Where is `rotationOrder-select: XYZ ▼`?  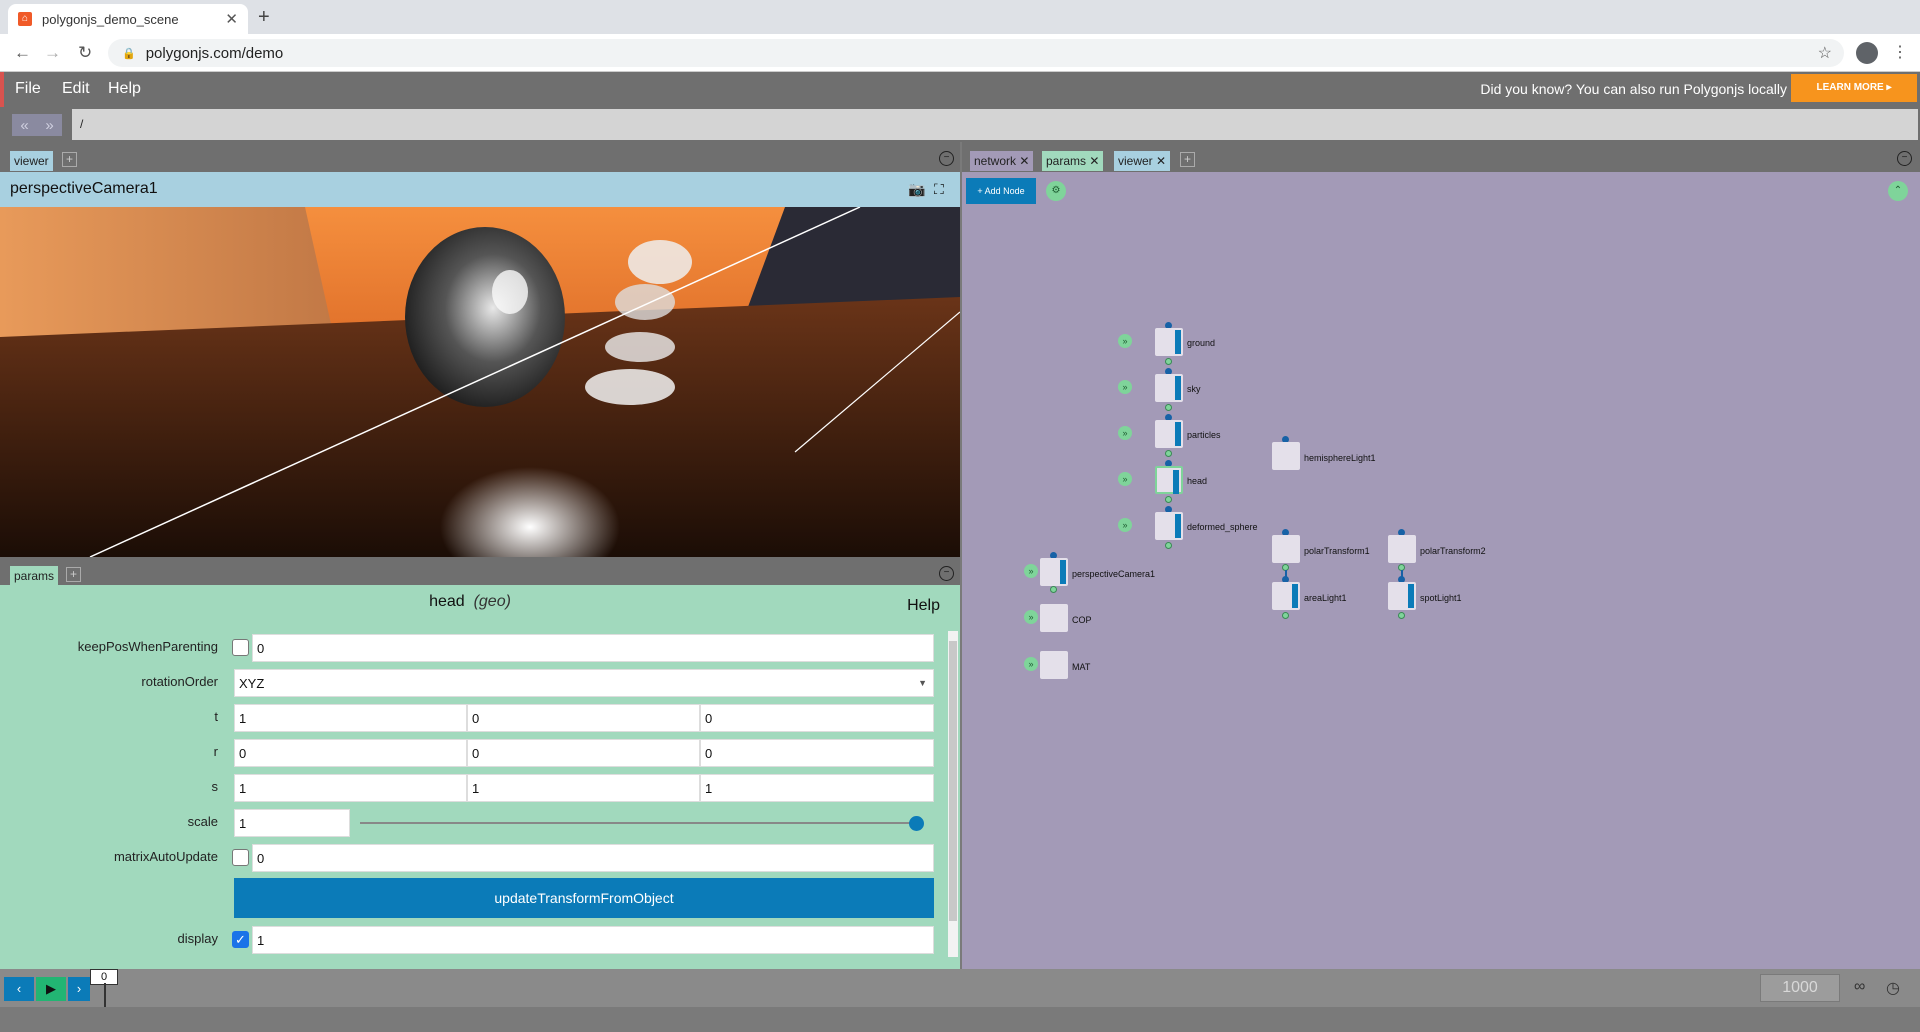 rotationOrder-select: XYZ ▼ is located at coordinates (584, 683).